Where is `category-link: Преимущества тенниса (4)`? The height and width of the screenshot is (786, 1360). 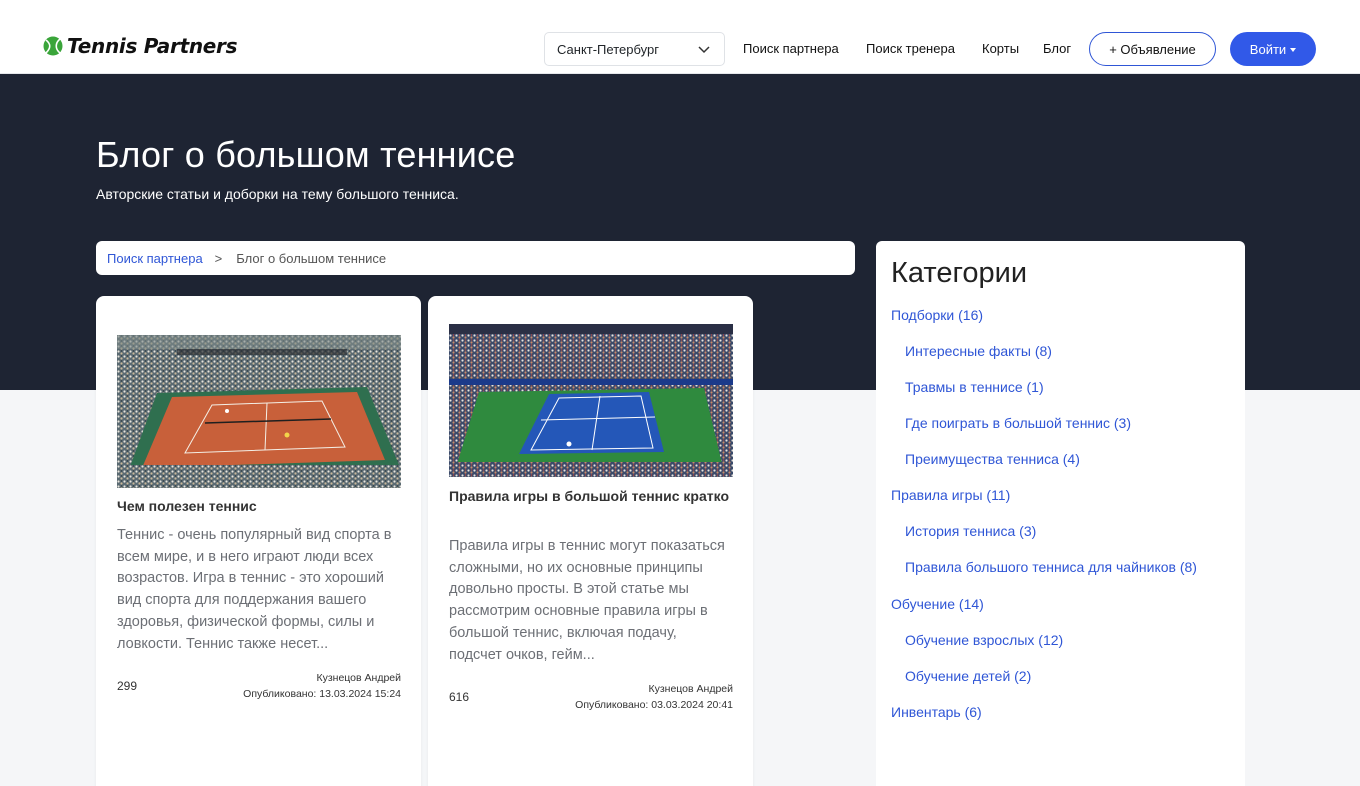 category-link: Преимущества тенниса (4) is located at coordinates (992, 459).